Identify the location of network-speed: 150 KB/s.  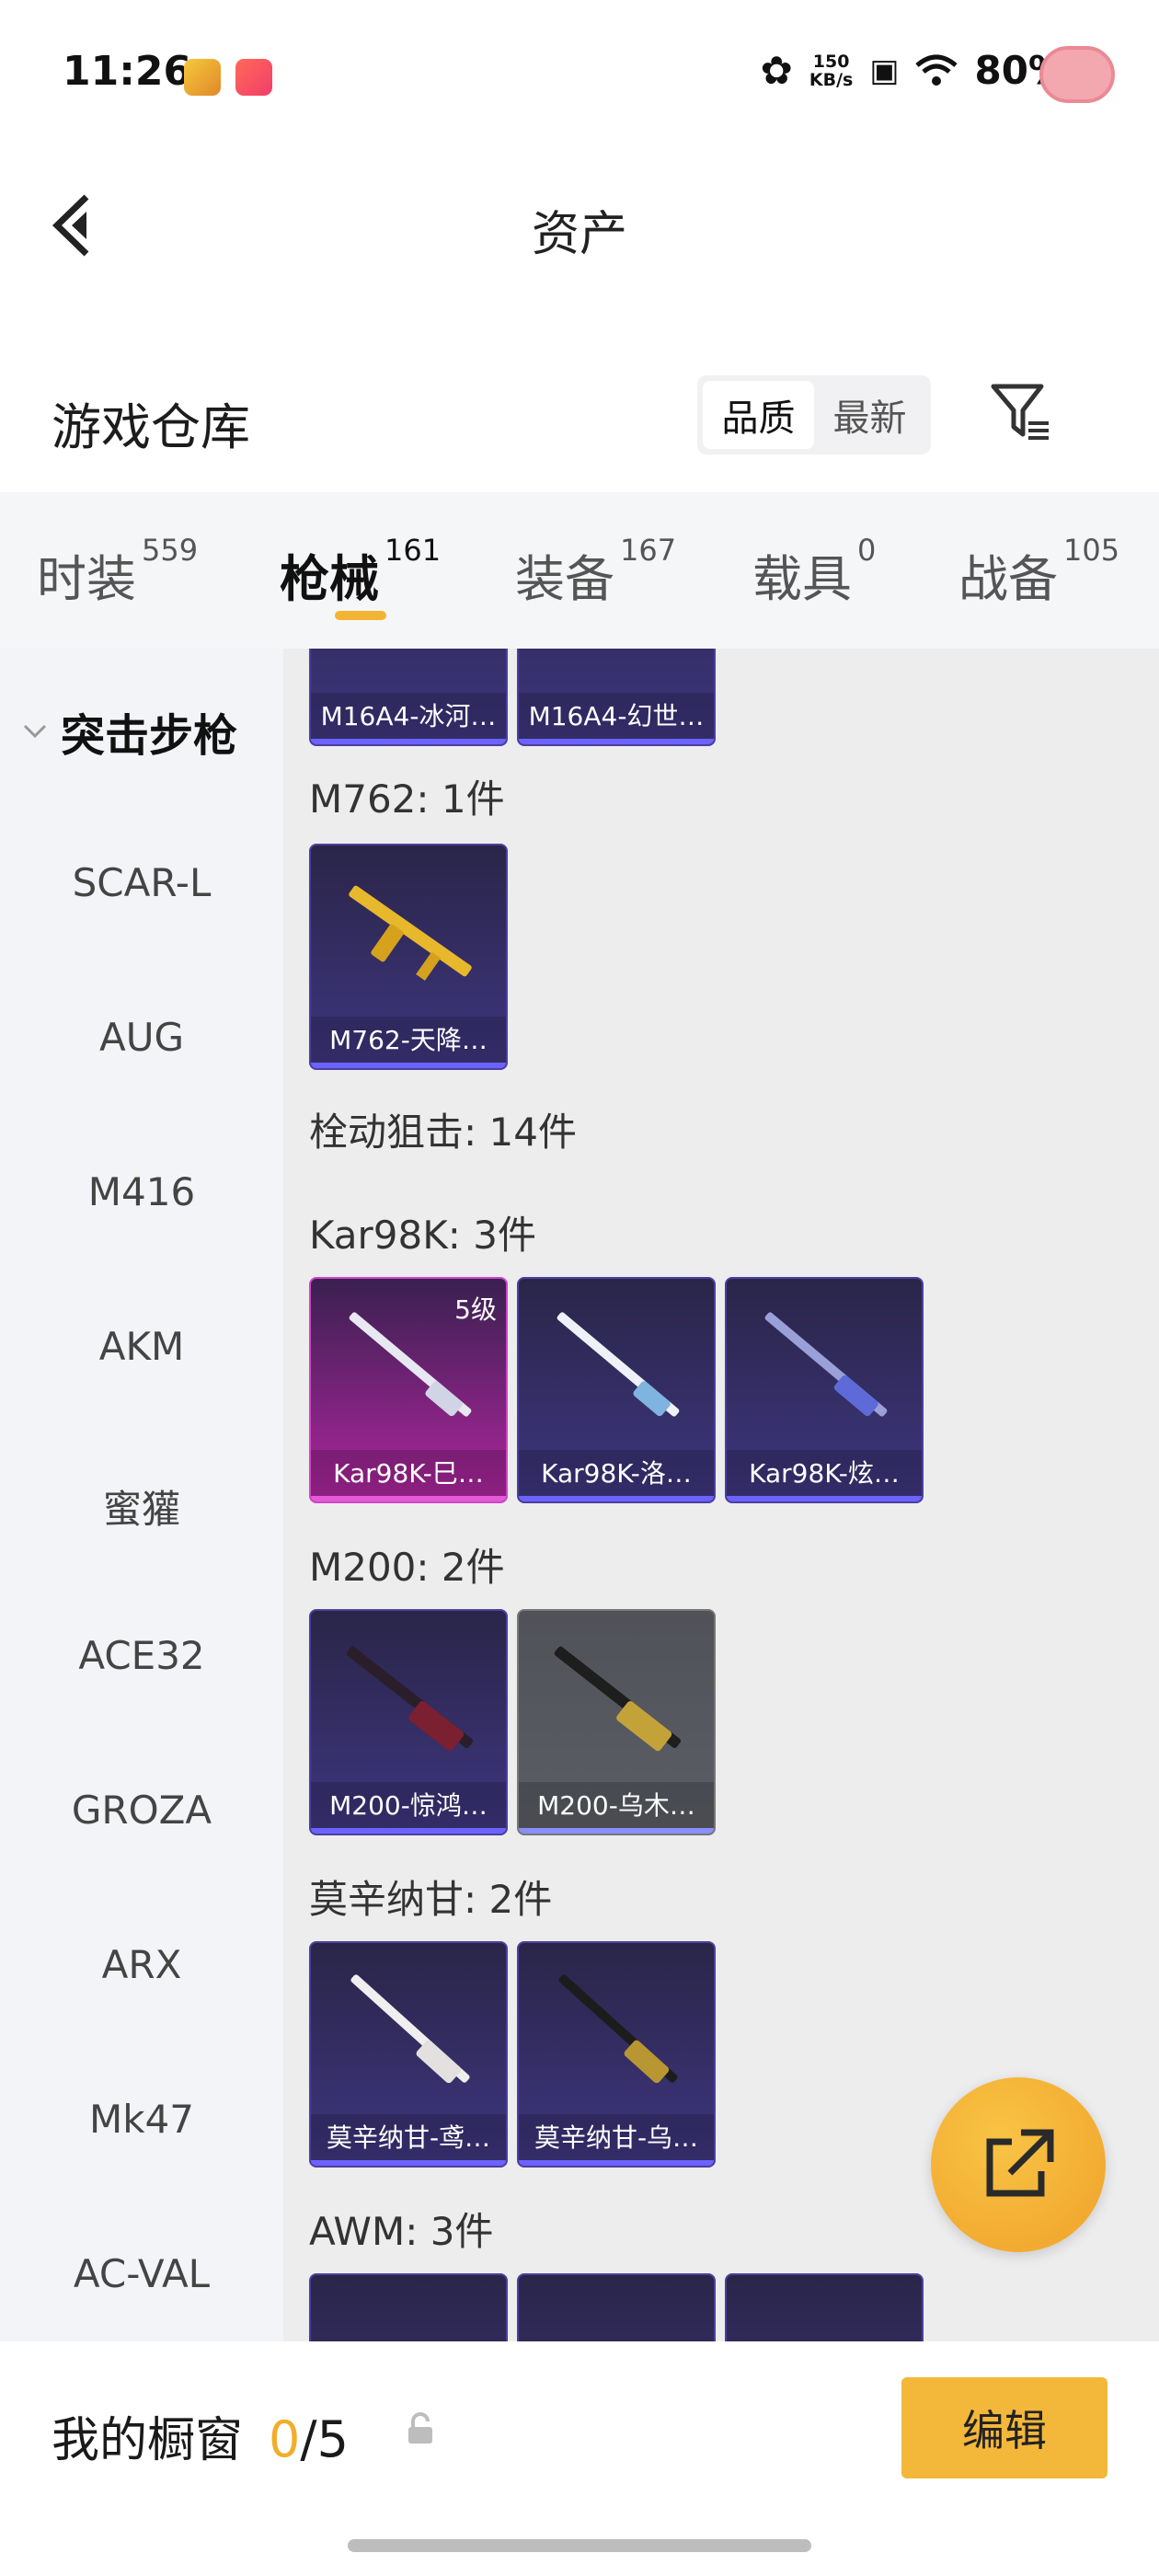
(831, 70).